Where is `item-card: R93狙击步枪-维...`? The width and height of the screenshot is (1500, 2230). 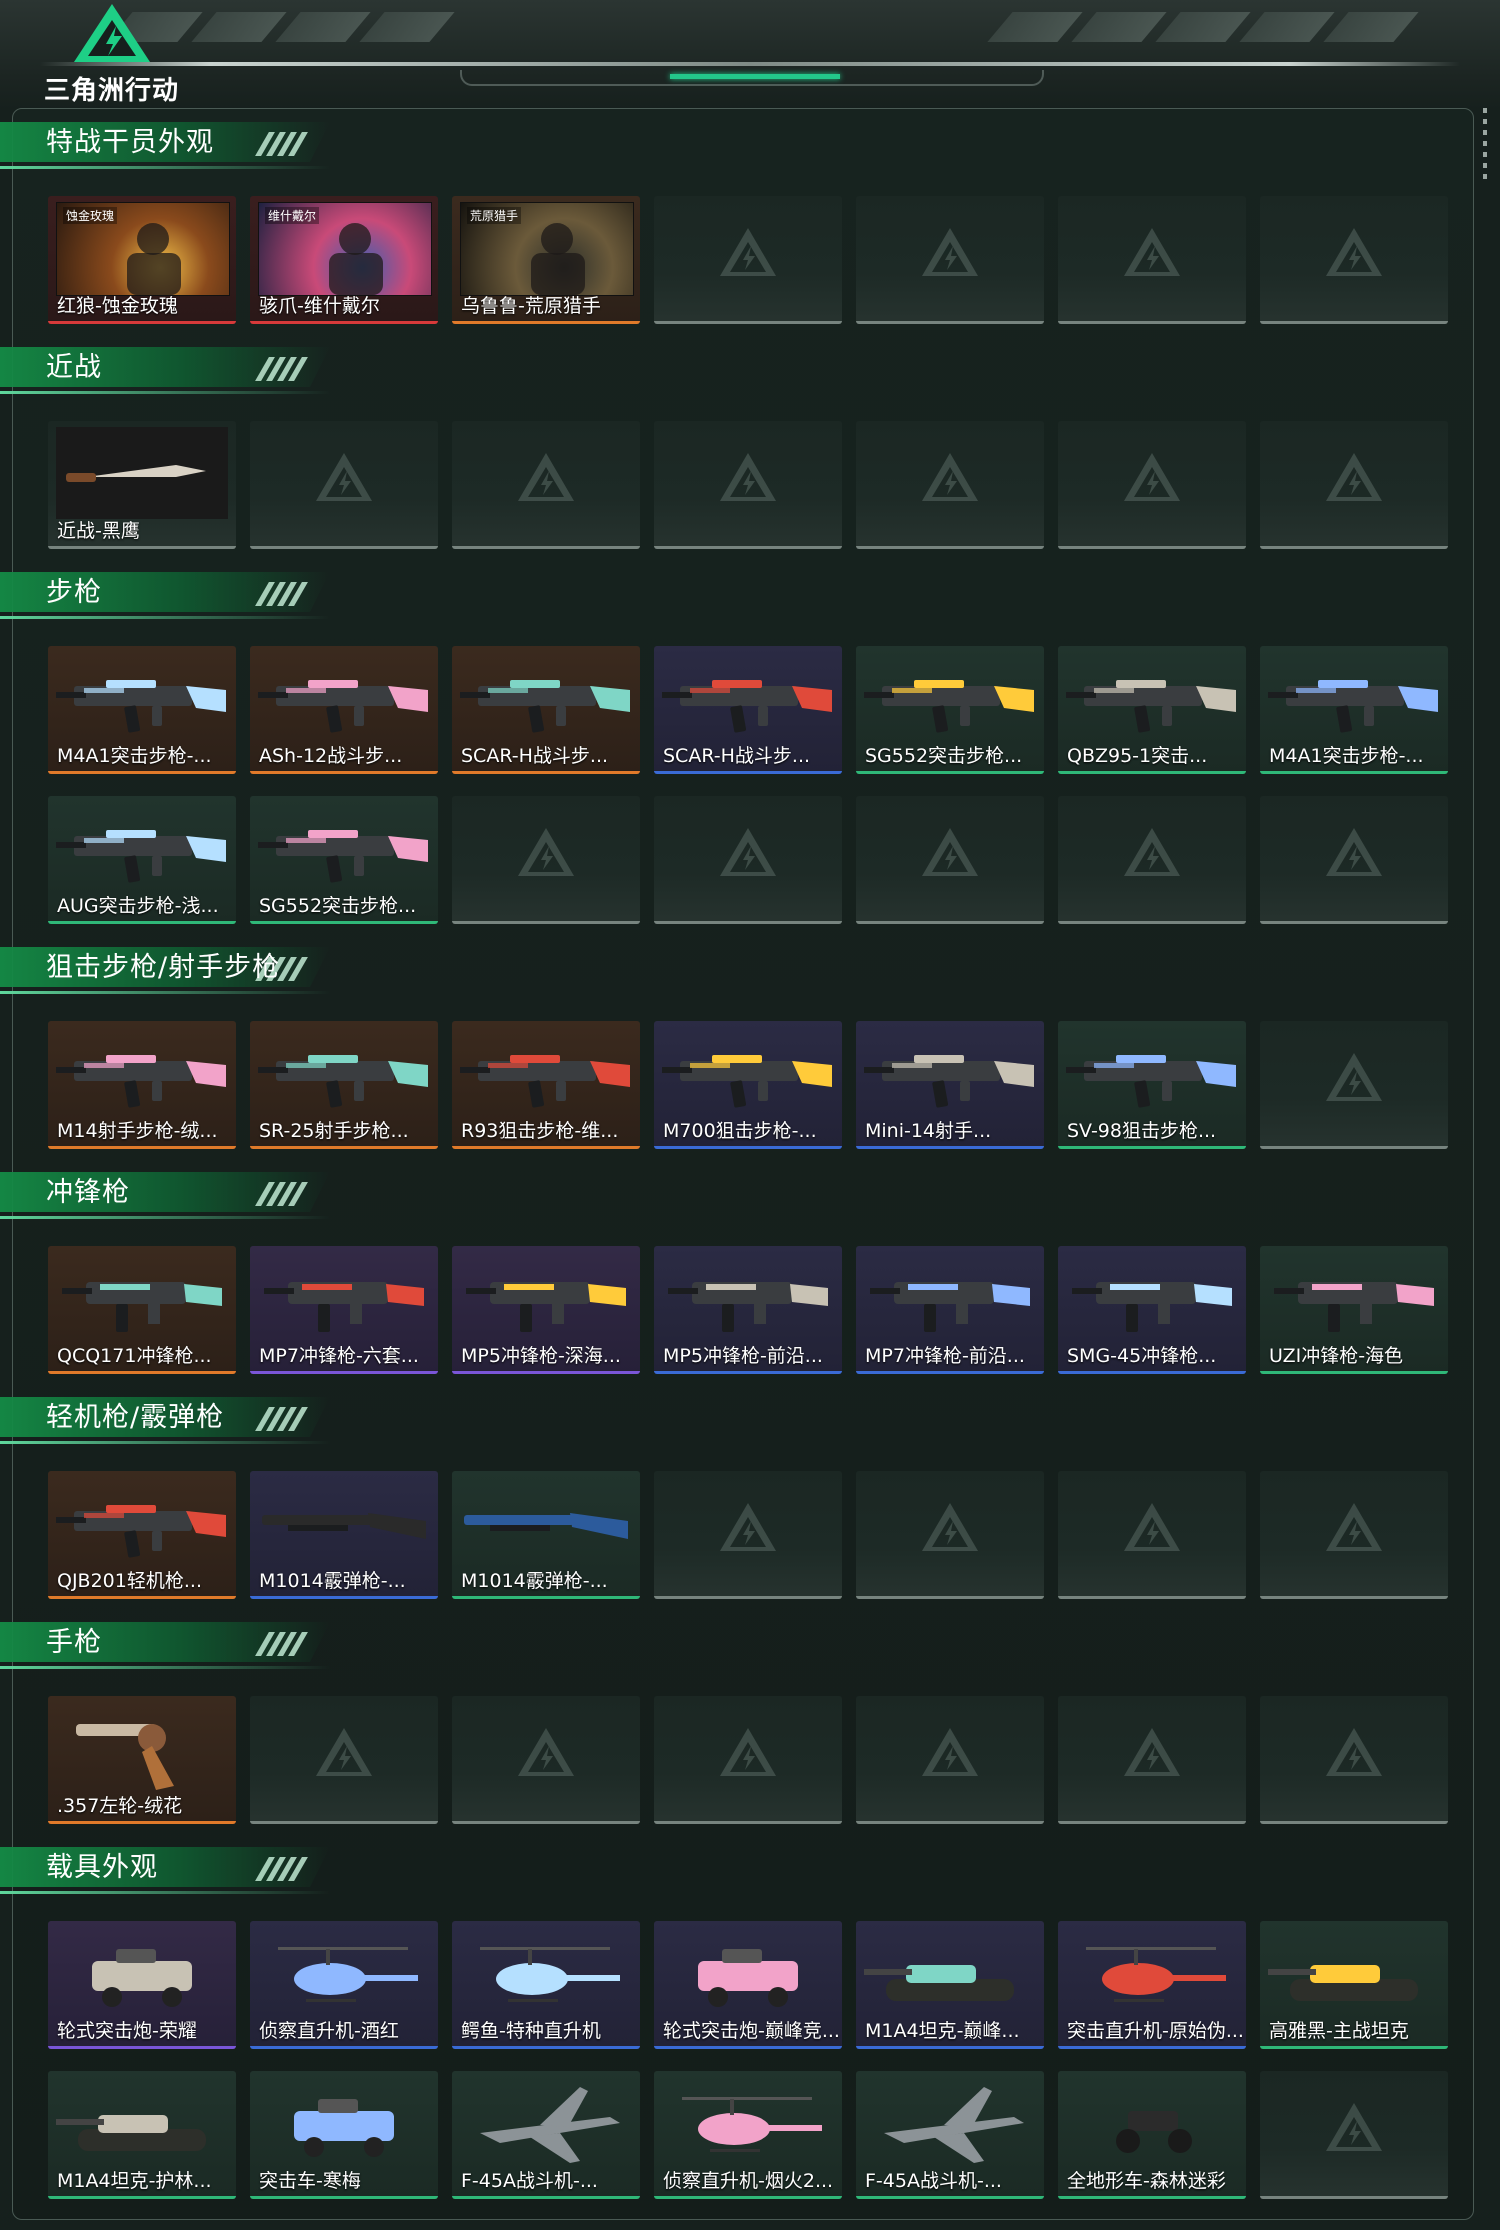
item-card: R93狙击步枪-维... is located at coordinates (546, 1085).